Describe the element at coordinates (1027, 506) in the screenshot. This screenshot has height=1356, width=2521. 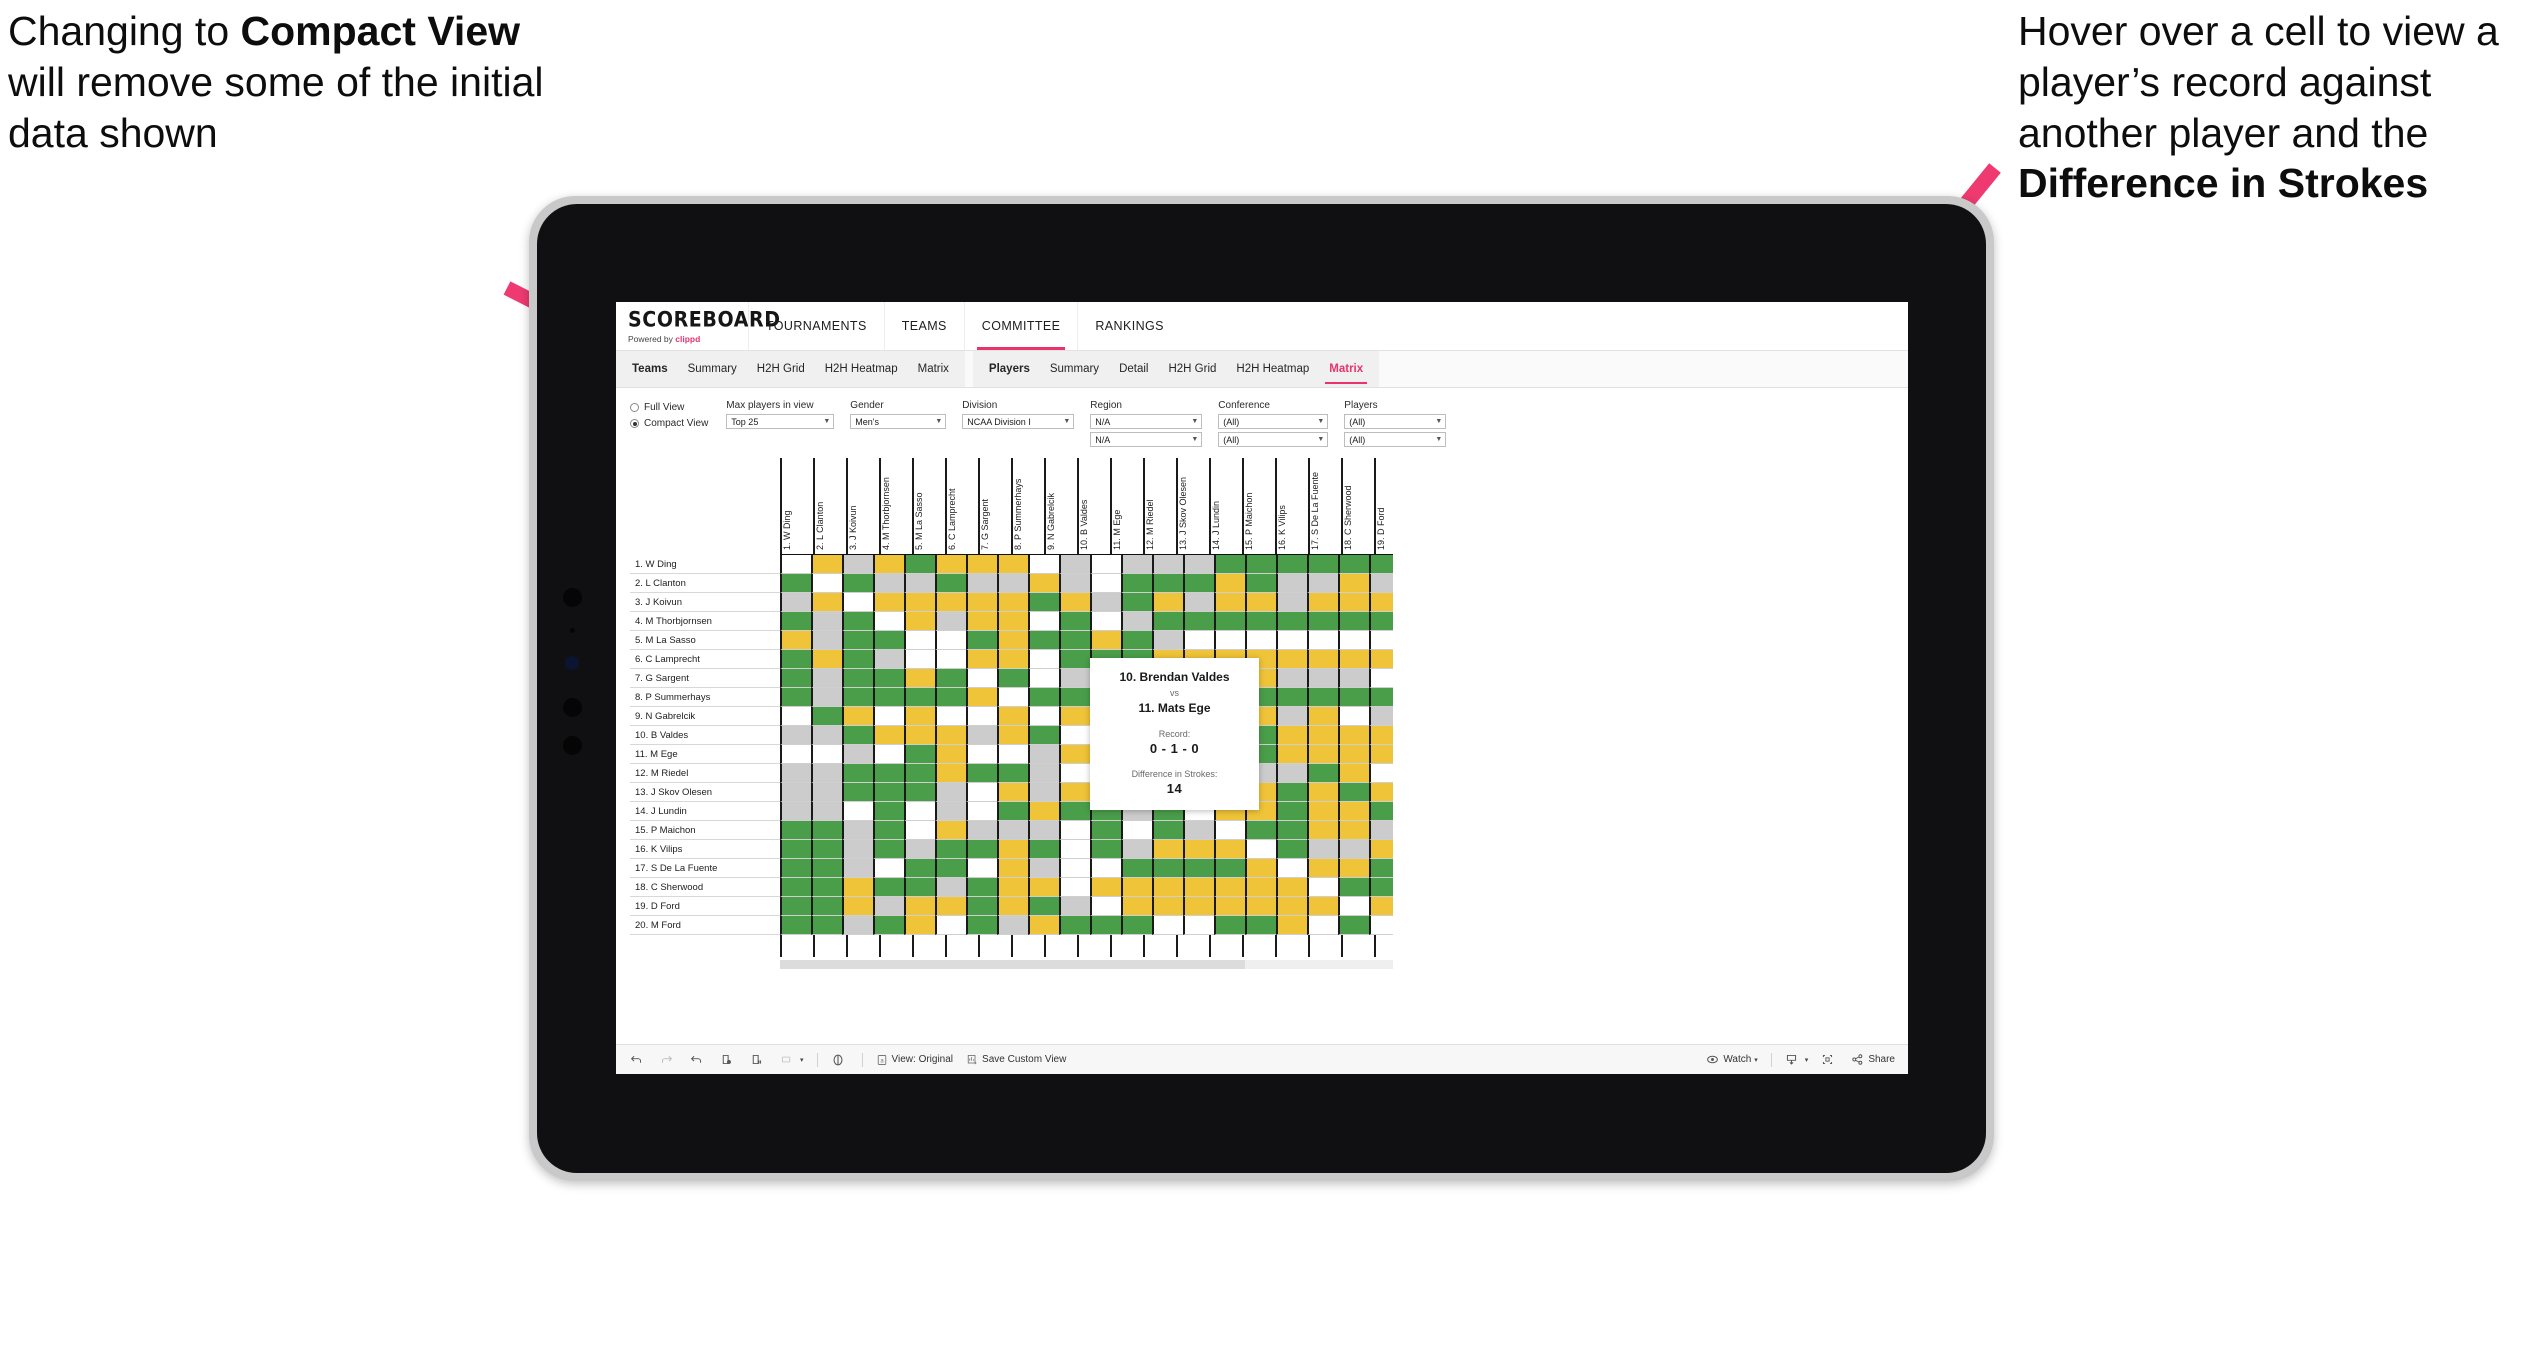
I see `matrix-col-header: 8. P Summerhays` at that location.